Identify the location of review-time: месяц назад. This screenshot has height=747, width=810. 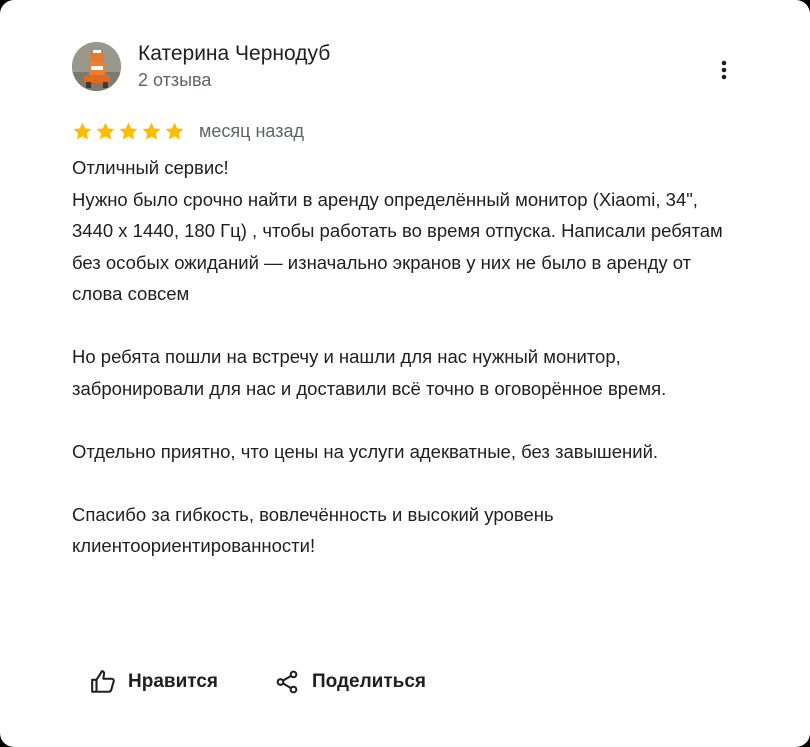
(251, 130).